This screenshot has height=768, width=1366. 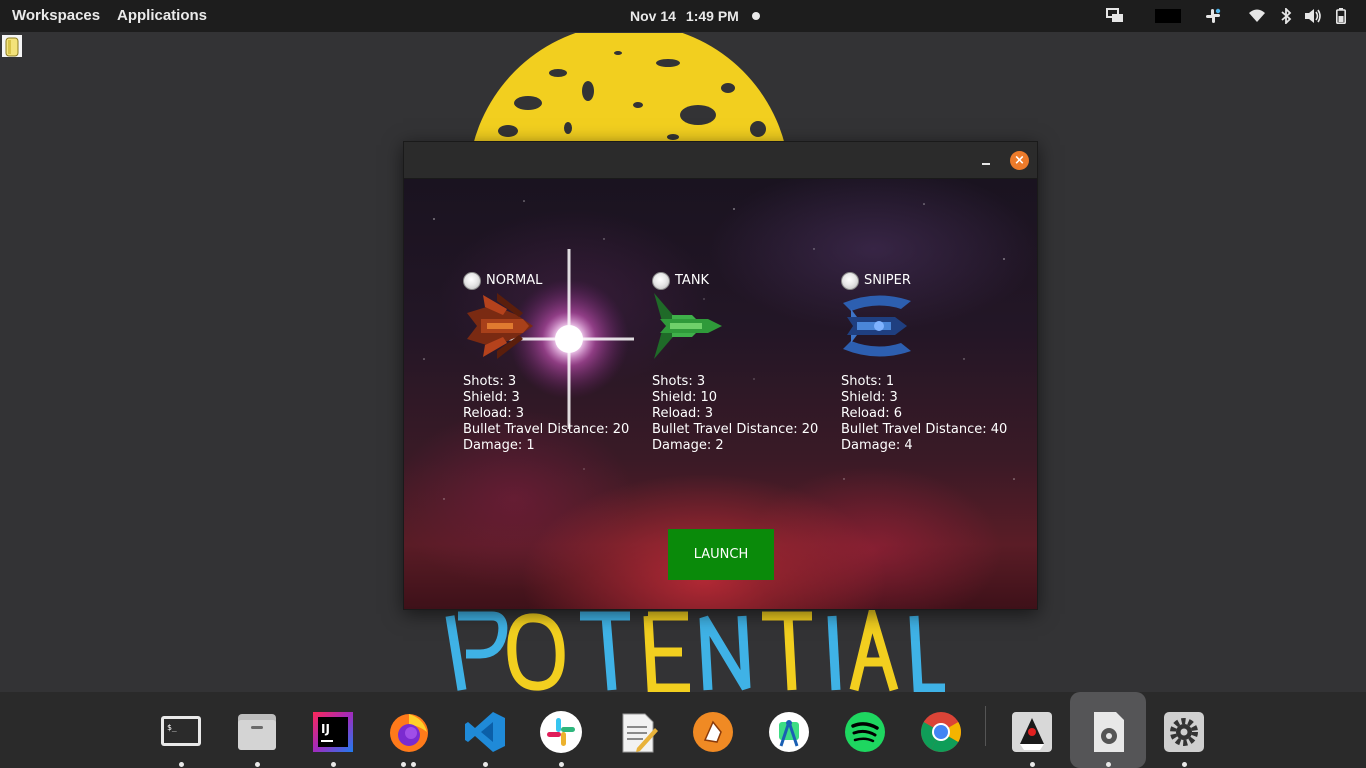 What do you see at coordinates (742, 281) in the screenshot?
I see `tank-radio-option: TANK` at bounding box center [742, 281].